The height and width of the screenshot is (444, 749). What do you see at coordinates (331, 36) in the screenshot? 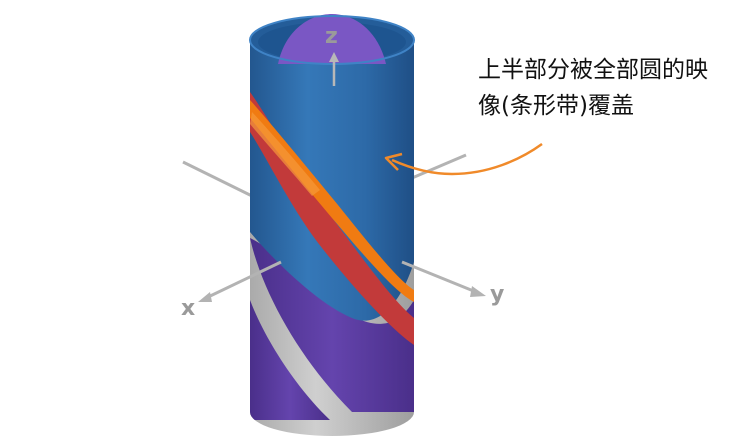
I see `z-axis-label: z` at bounding box center [331, 36].